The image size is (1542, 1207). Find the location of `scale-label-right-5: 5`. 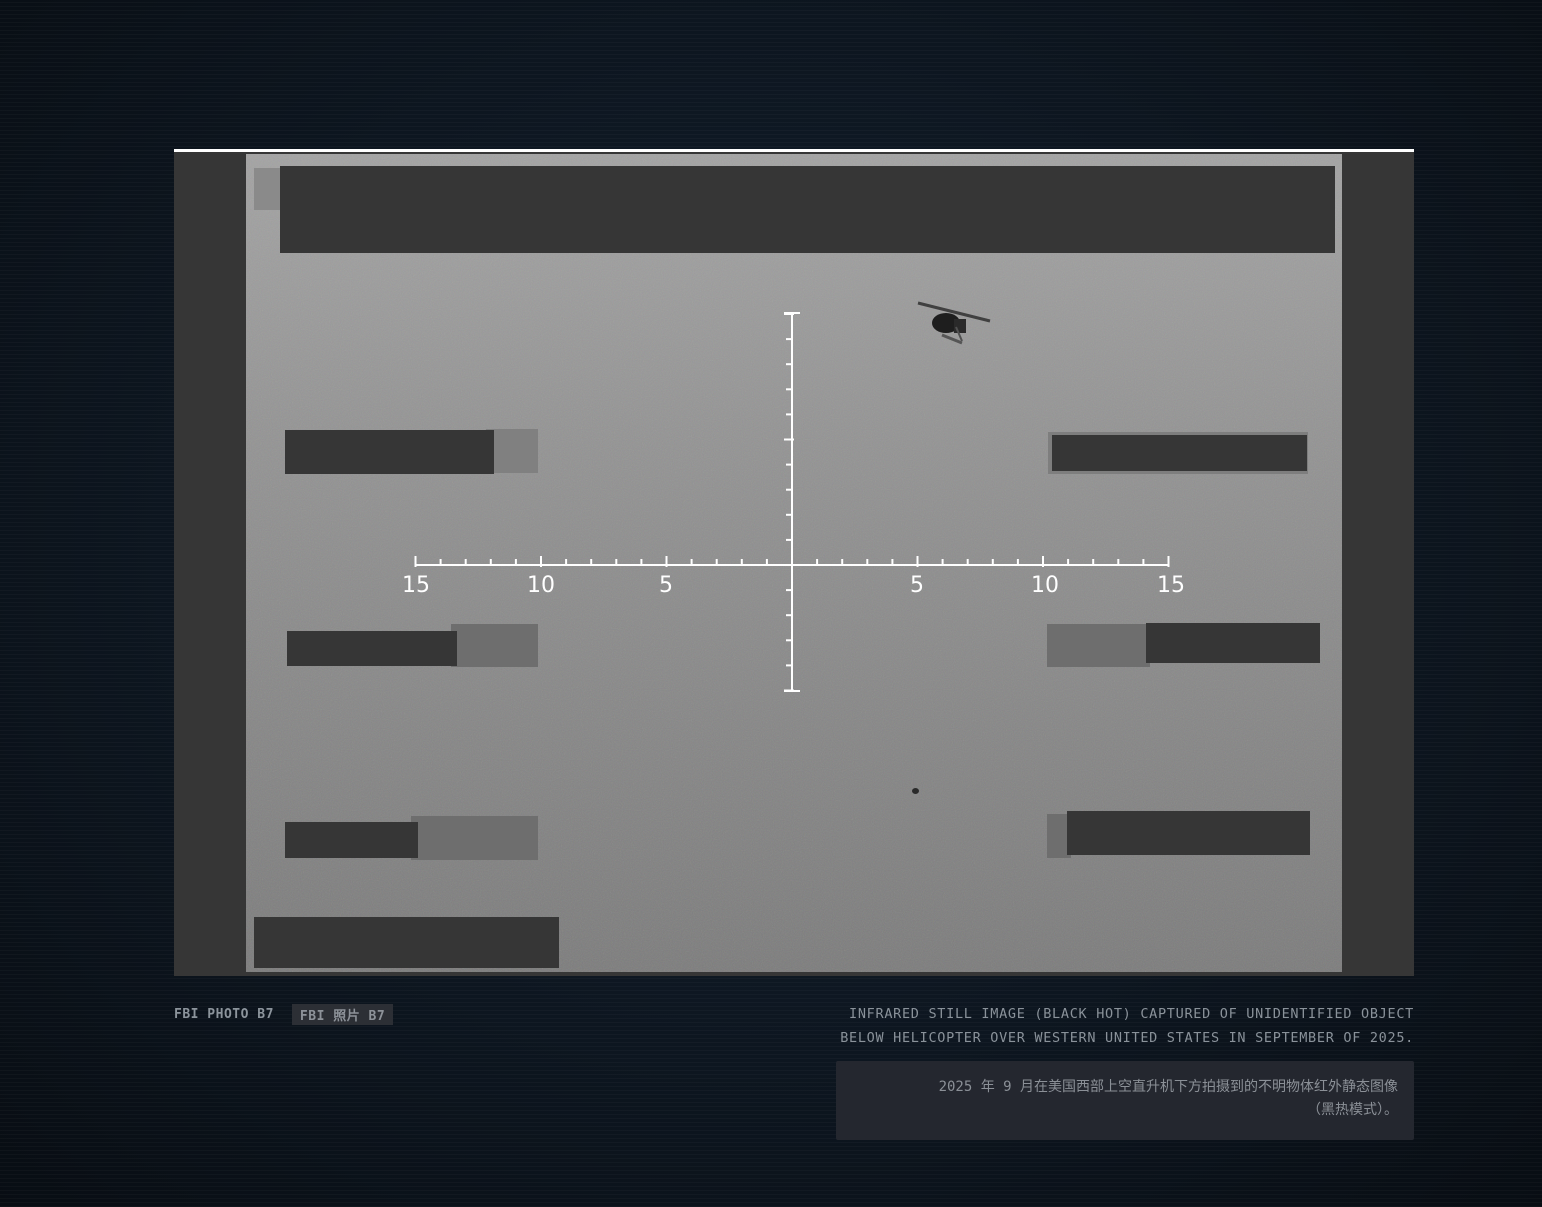

scale-label-right-5: 5 is located at coordinates (917, 585).